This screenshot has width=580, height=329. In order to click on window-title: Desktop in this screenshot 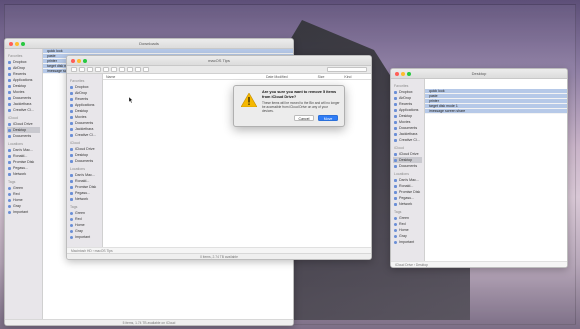, I will do `click(479, 73)`.